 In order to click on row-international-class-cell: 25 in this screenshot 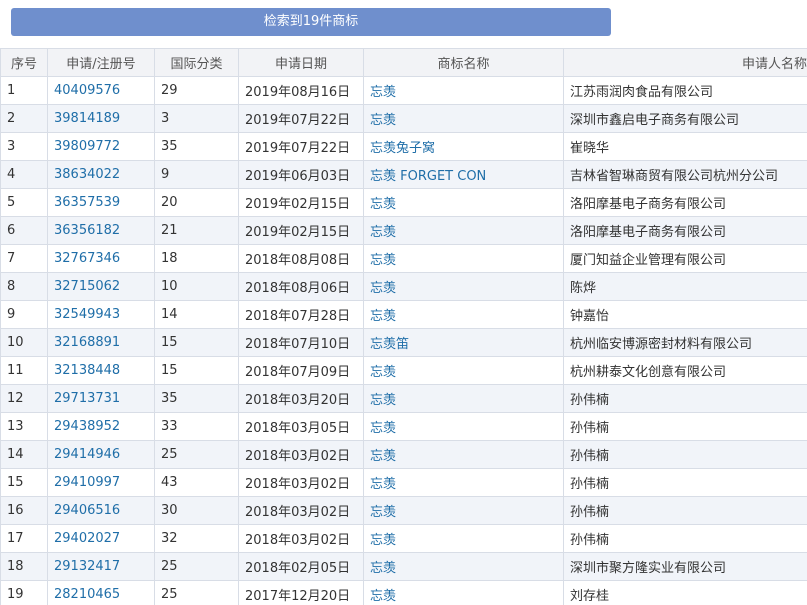, I will do `click(196, 566)`.